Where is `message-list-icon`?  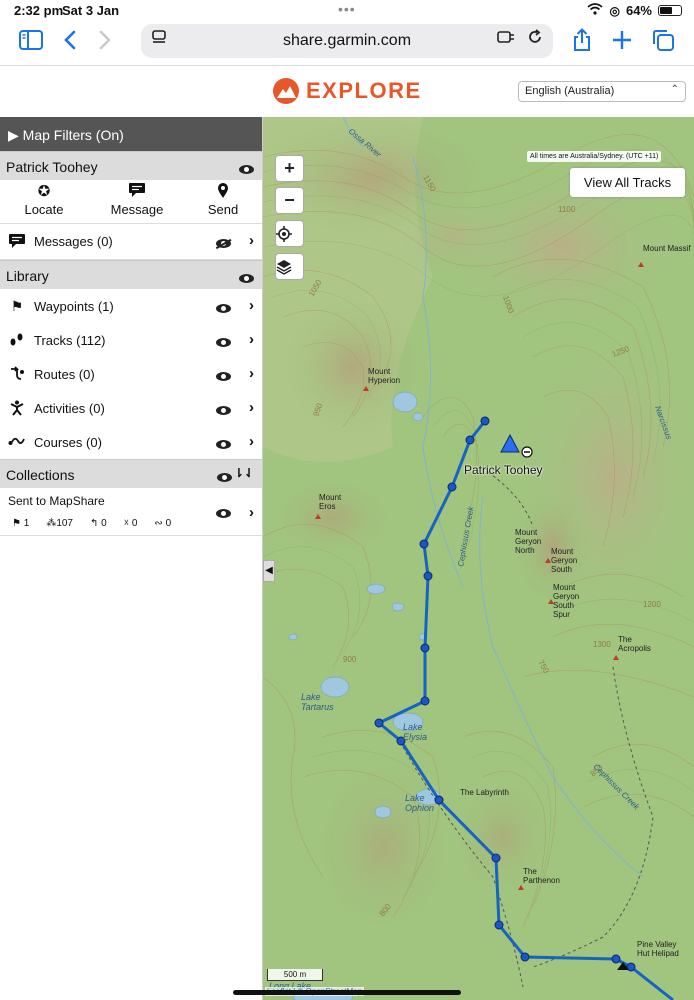 message-list-icon is located at coordinates (17, 242).